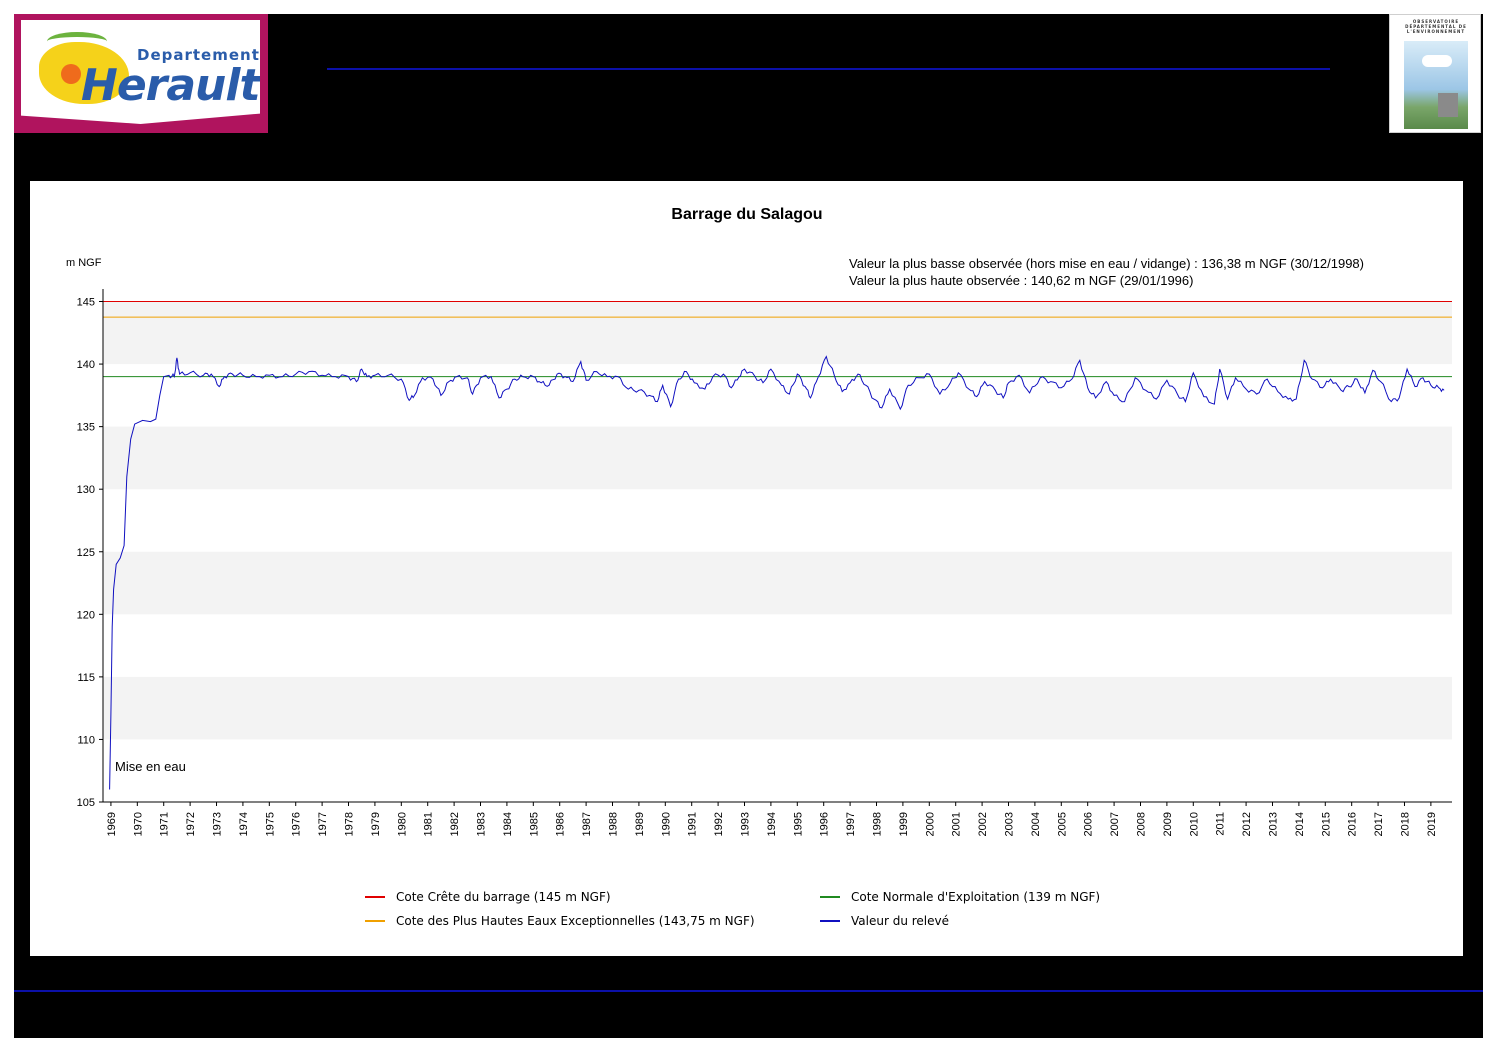  I want to click on x-tick-label: 1979, so click(376, 824).